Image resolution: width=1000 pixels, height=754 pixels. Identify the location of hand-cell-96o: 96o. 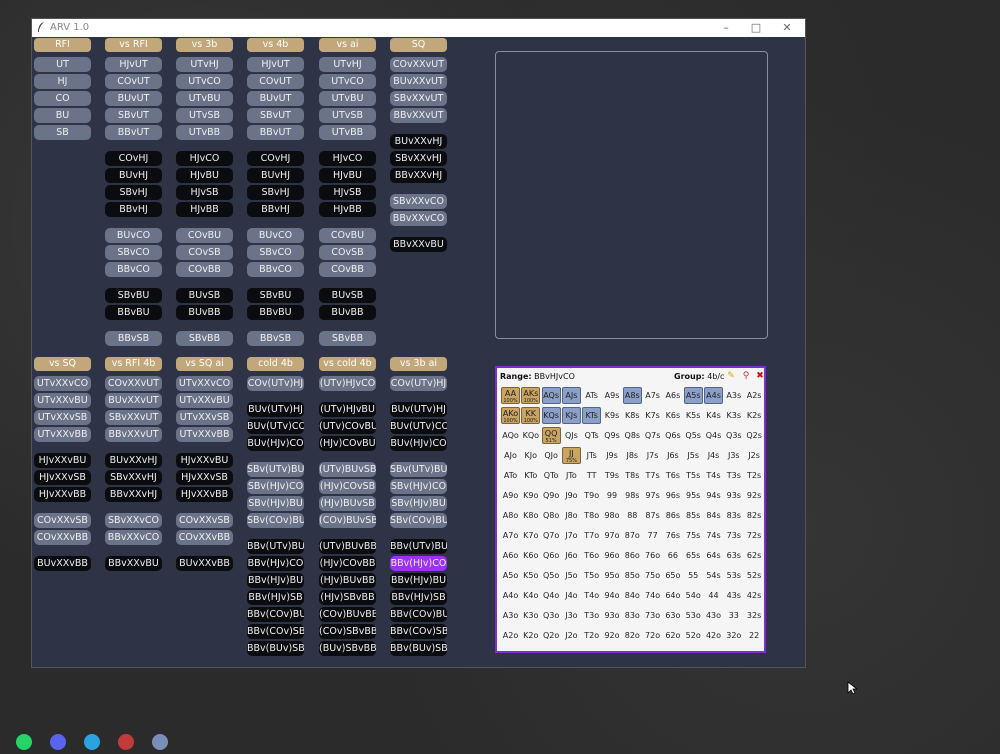
(612, 555).